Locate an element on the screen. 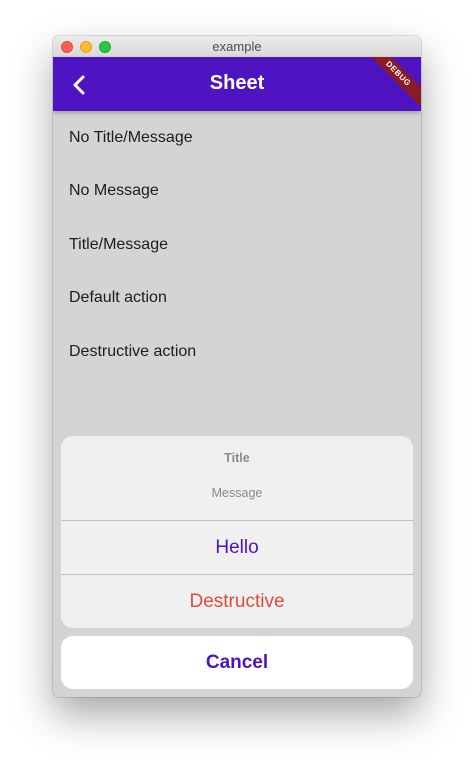 The image size is (474, 769). hello-action-button: Hello is located at coordinates (237, 548).